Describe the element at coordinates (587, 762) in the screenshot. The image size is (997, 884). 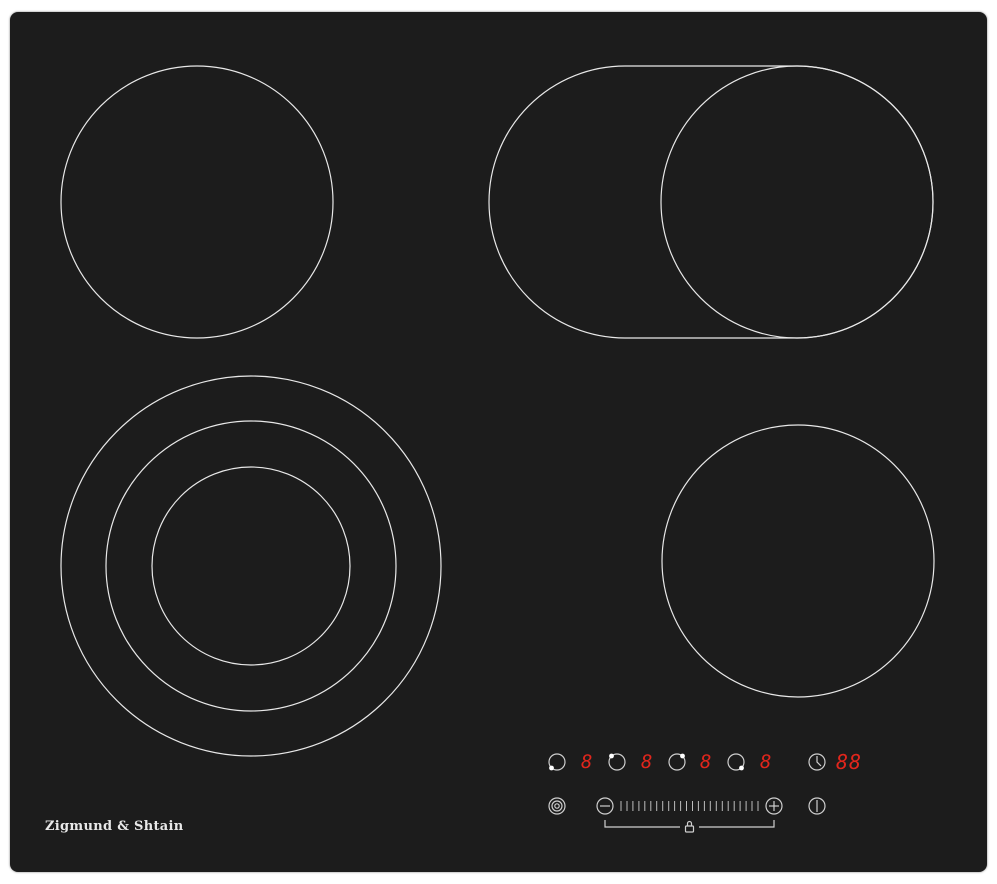
I see `zone-display-front-left: 8` at that location.